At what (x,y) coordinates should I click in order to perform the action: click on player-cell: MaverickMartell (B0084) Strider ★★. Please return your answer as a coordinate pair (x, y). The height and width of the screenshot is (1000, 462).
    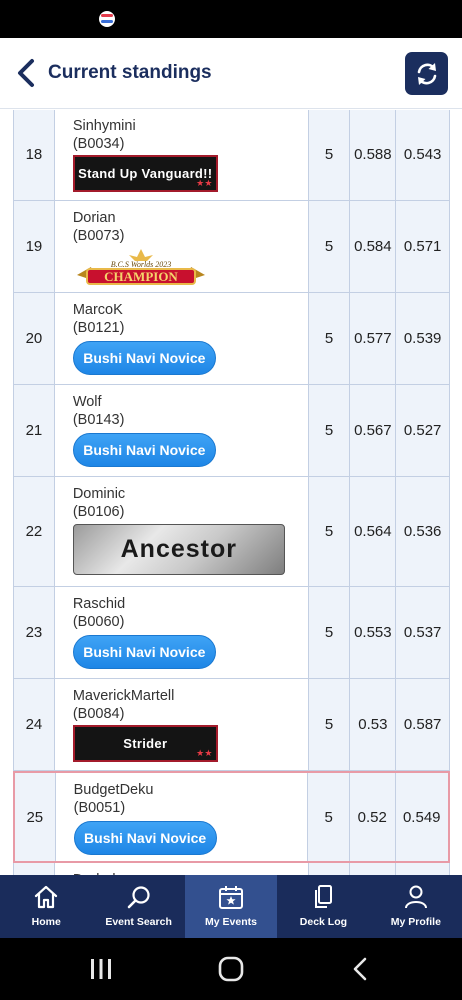
    Looking at the image, I should click on (181, 724).